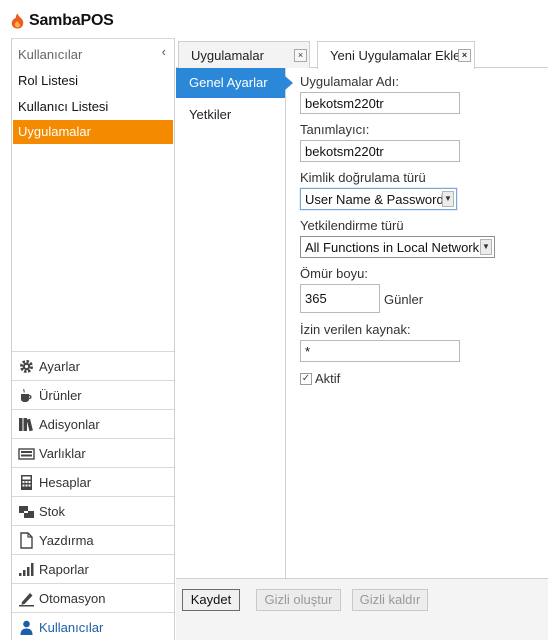 The height and width of the screenshot is (640, 548). I want to click on active-checkbox-label: Aktif, so click(328, 378).